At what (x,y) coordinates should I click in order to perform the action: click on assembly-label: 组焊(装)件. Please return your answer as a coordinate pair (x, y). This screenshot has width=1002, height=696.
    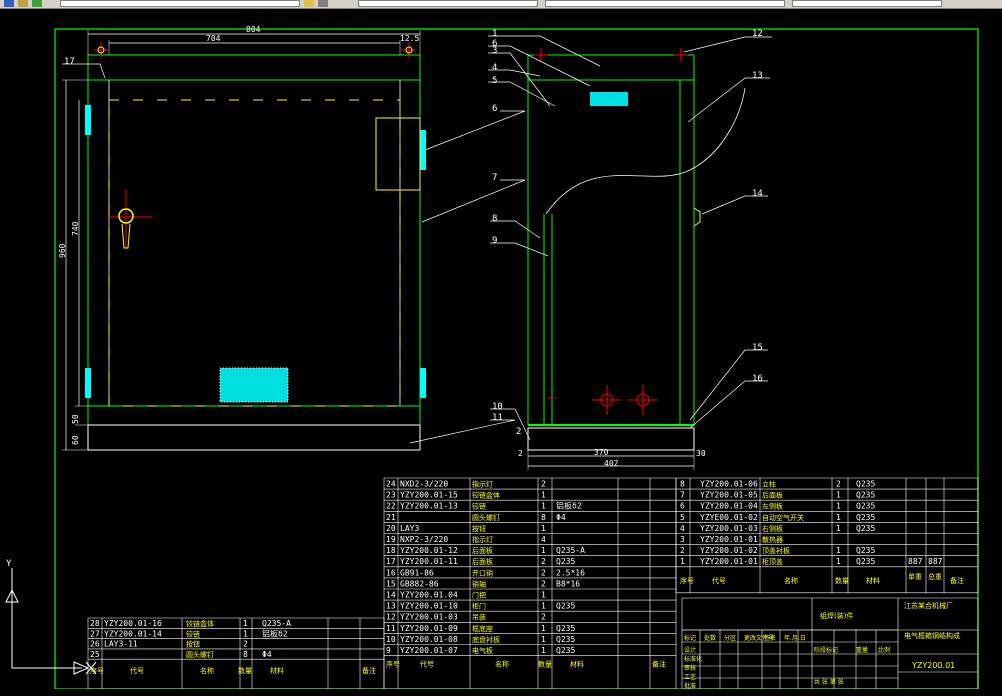
    Looking at the image, I should click on (836, 615).